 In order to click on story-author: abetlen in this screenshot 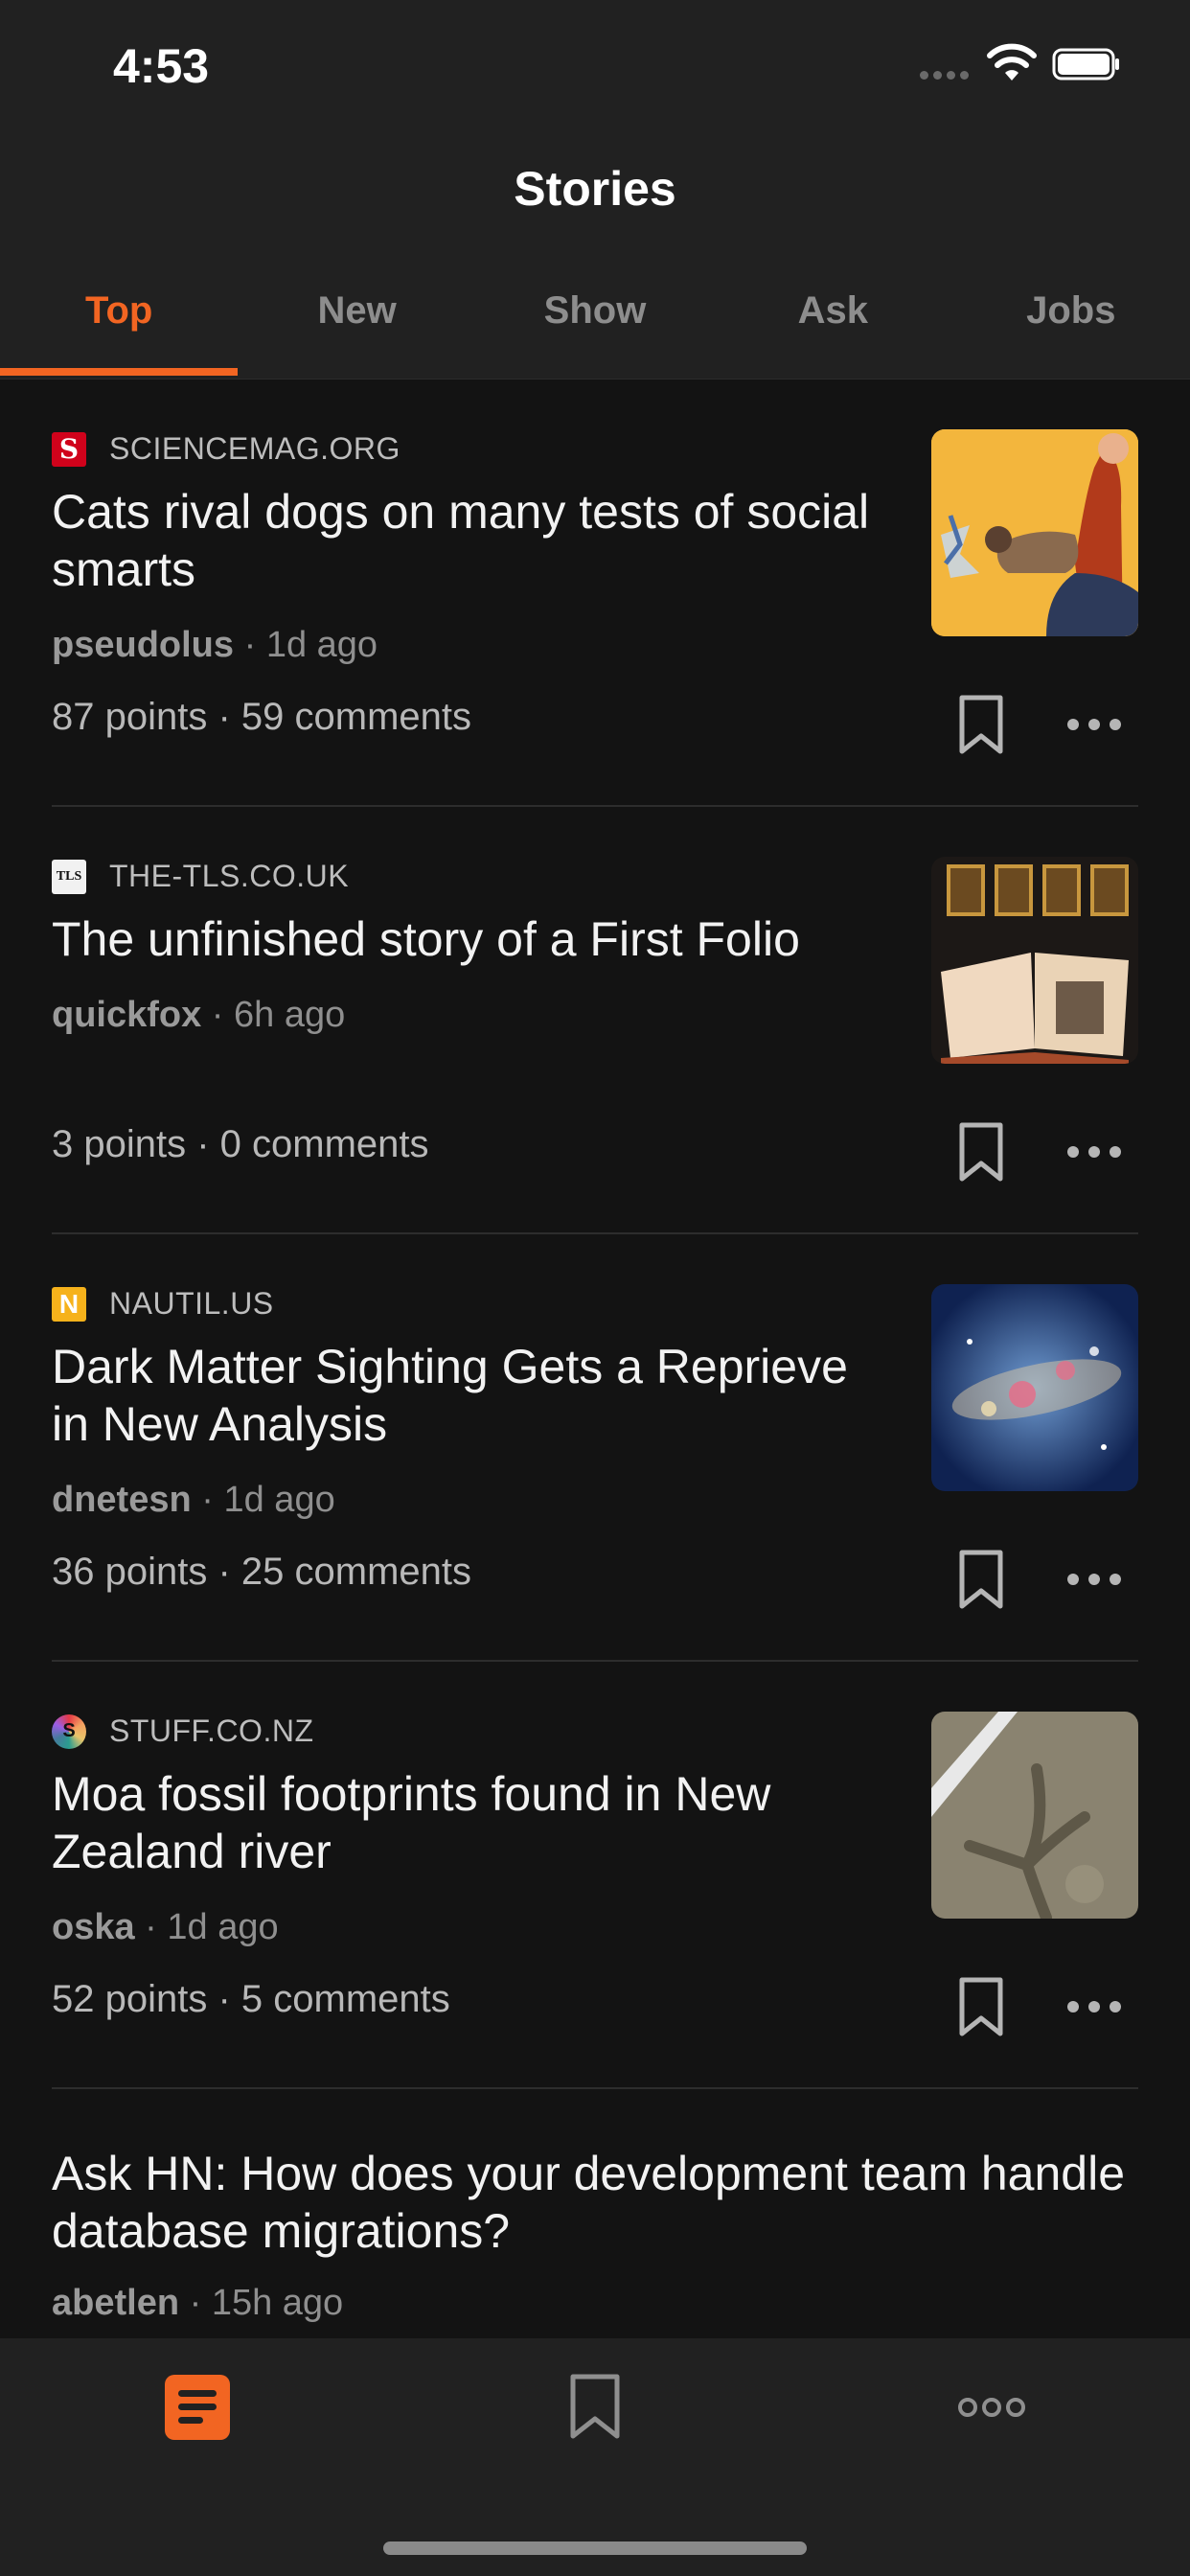, I will do `click(116, 2303)`.